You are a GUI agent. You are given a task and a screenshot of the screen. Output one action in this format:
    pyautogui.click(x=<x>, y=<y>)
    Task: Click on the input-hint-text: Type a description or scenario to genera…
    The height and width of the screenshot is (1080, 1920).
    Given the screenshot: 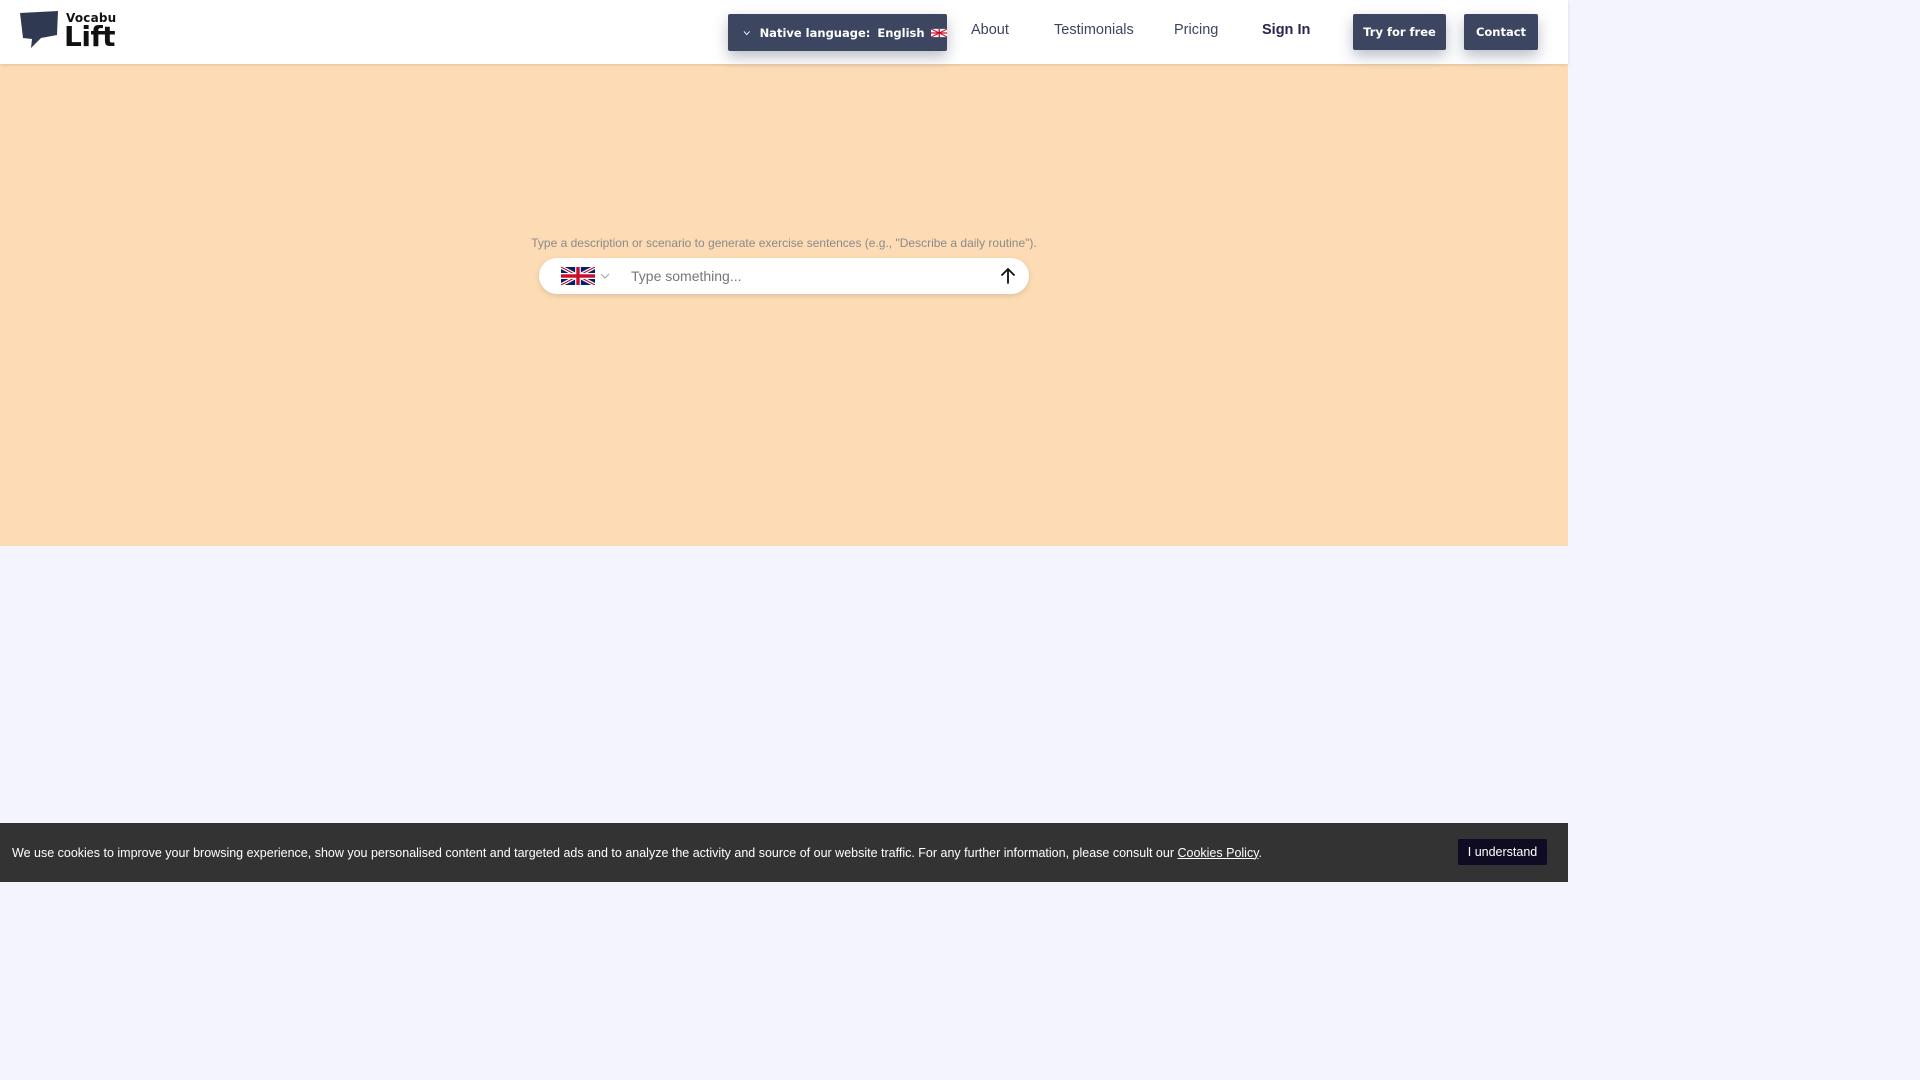 What is the action you would take?
    pyautogui.click(x=784, y=243)
    